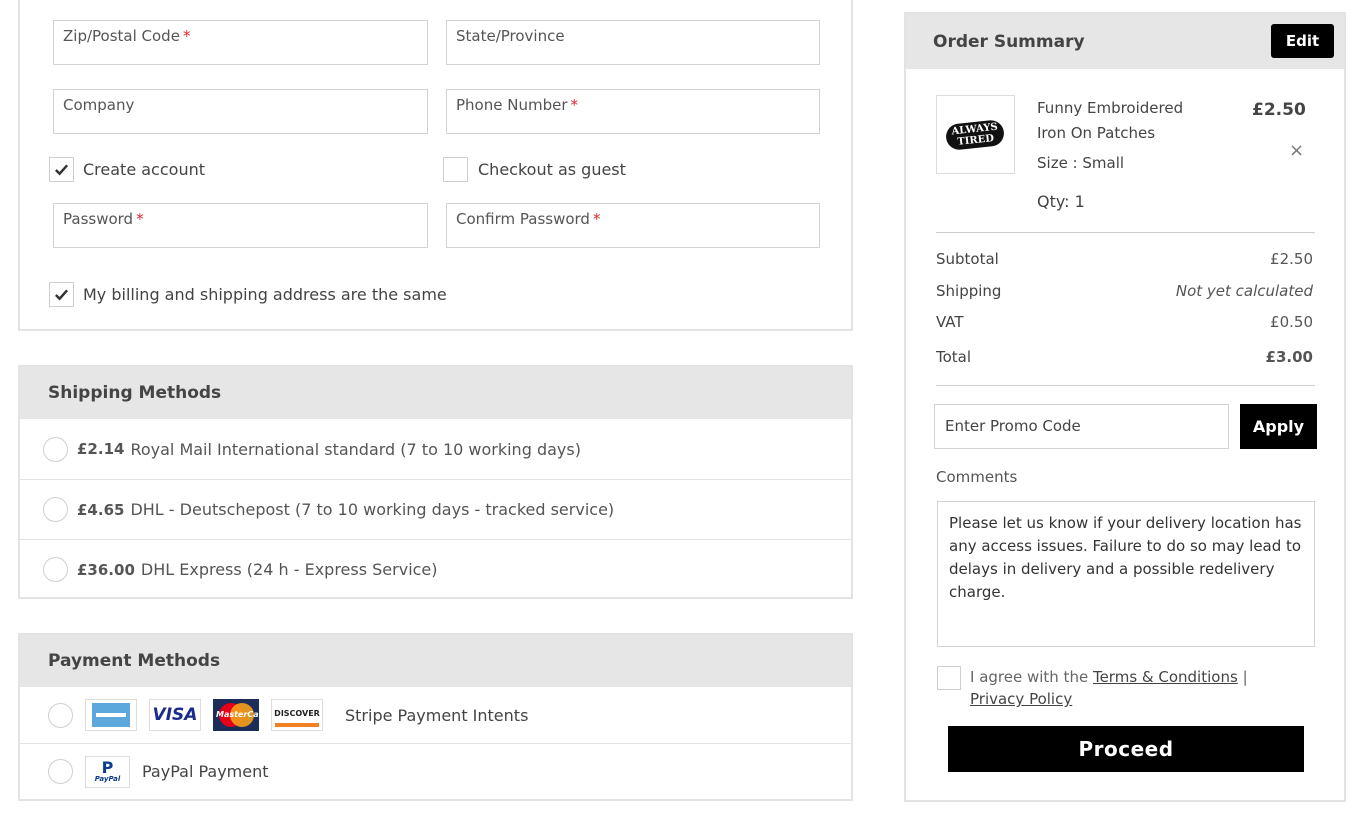 The image size is (1363, 818). Describe the element at coordinates (101, 449) in the screenshot. I see `shipping-price: £2.14` at that location.